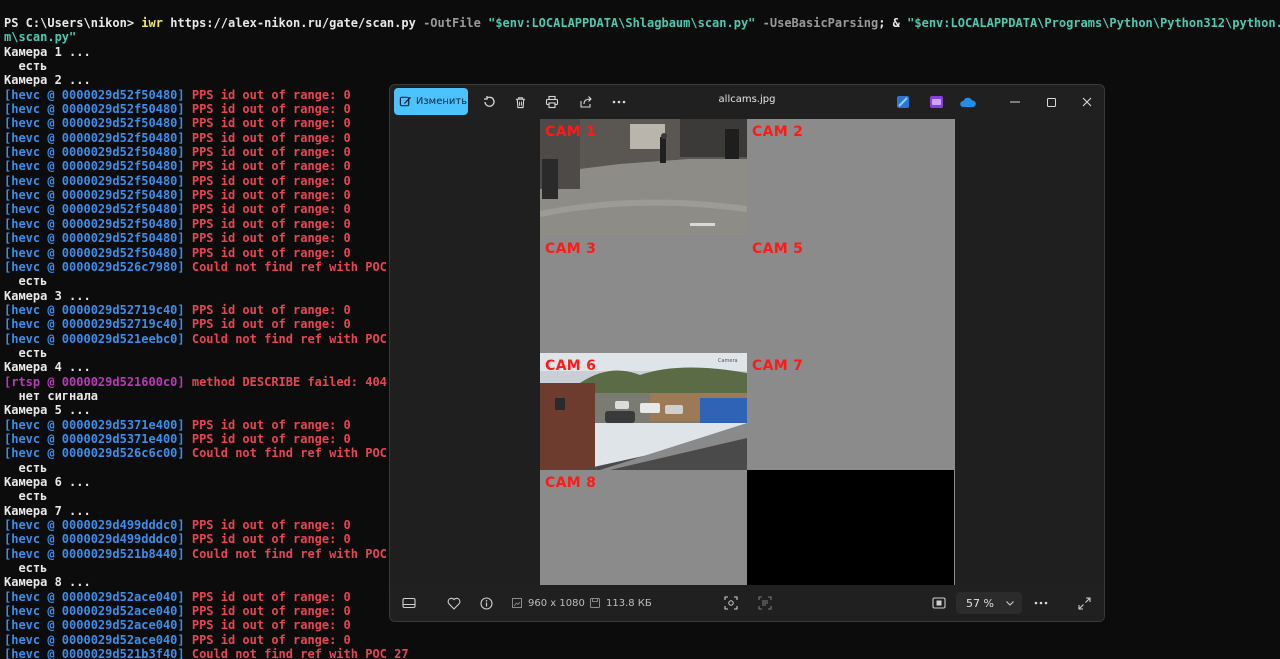 This screenshot has width=1280, height=659. Describe the element at coordinates (405, 101) in the screenshot. I see `edit-icon` at that location.